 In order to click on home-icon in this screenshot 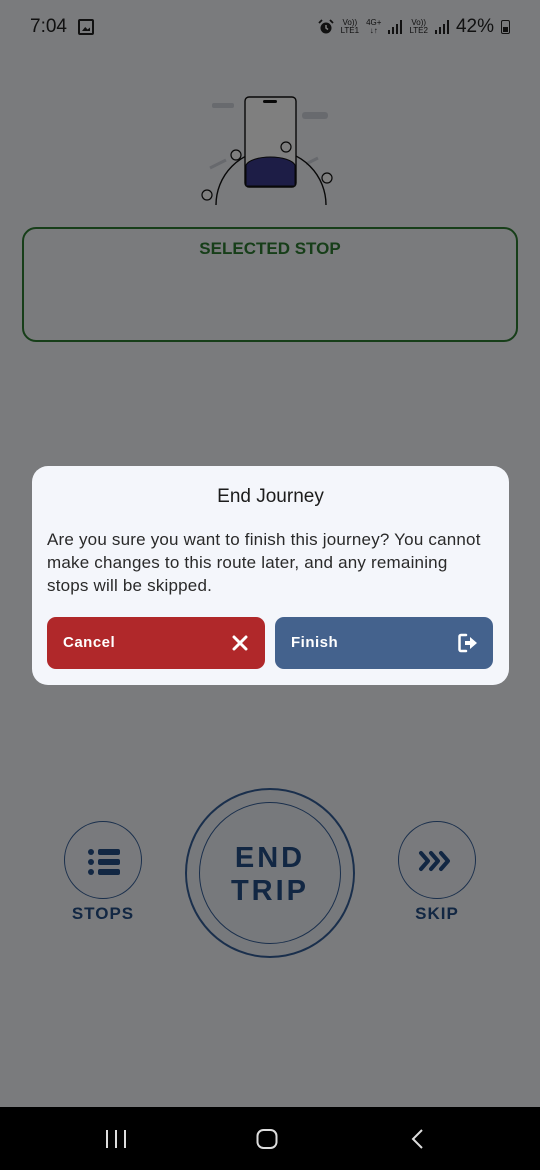, I will do `click(267, 1139)`.